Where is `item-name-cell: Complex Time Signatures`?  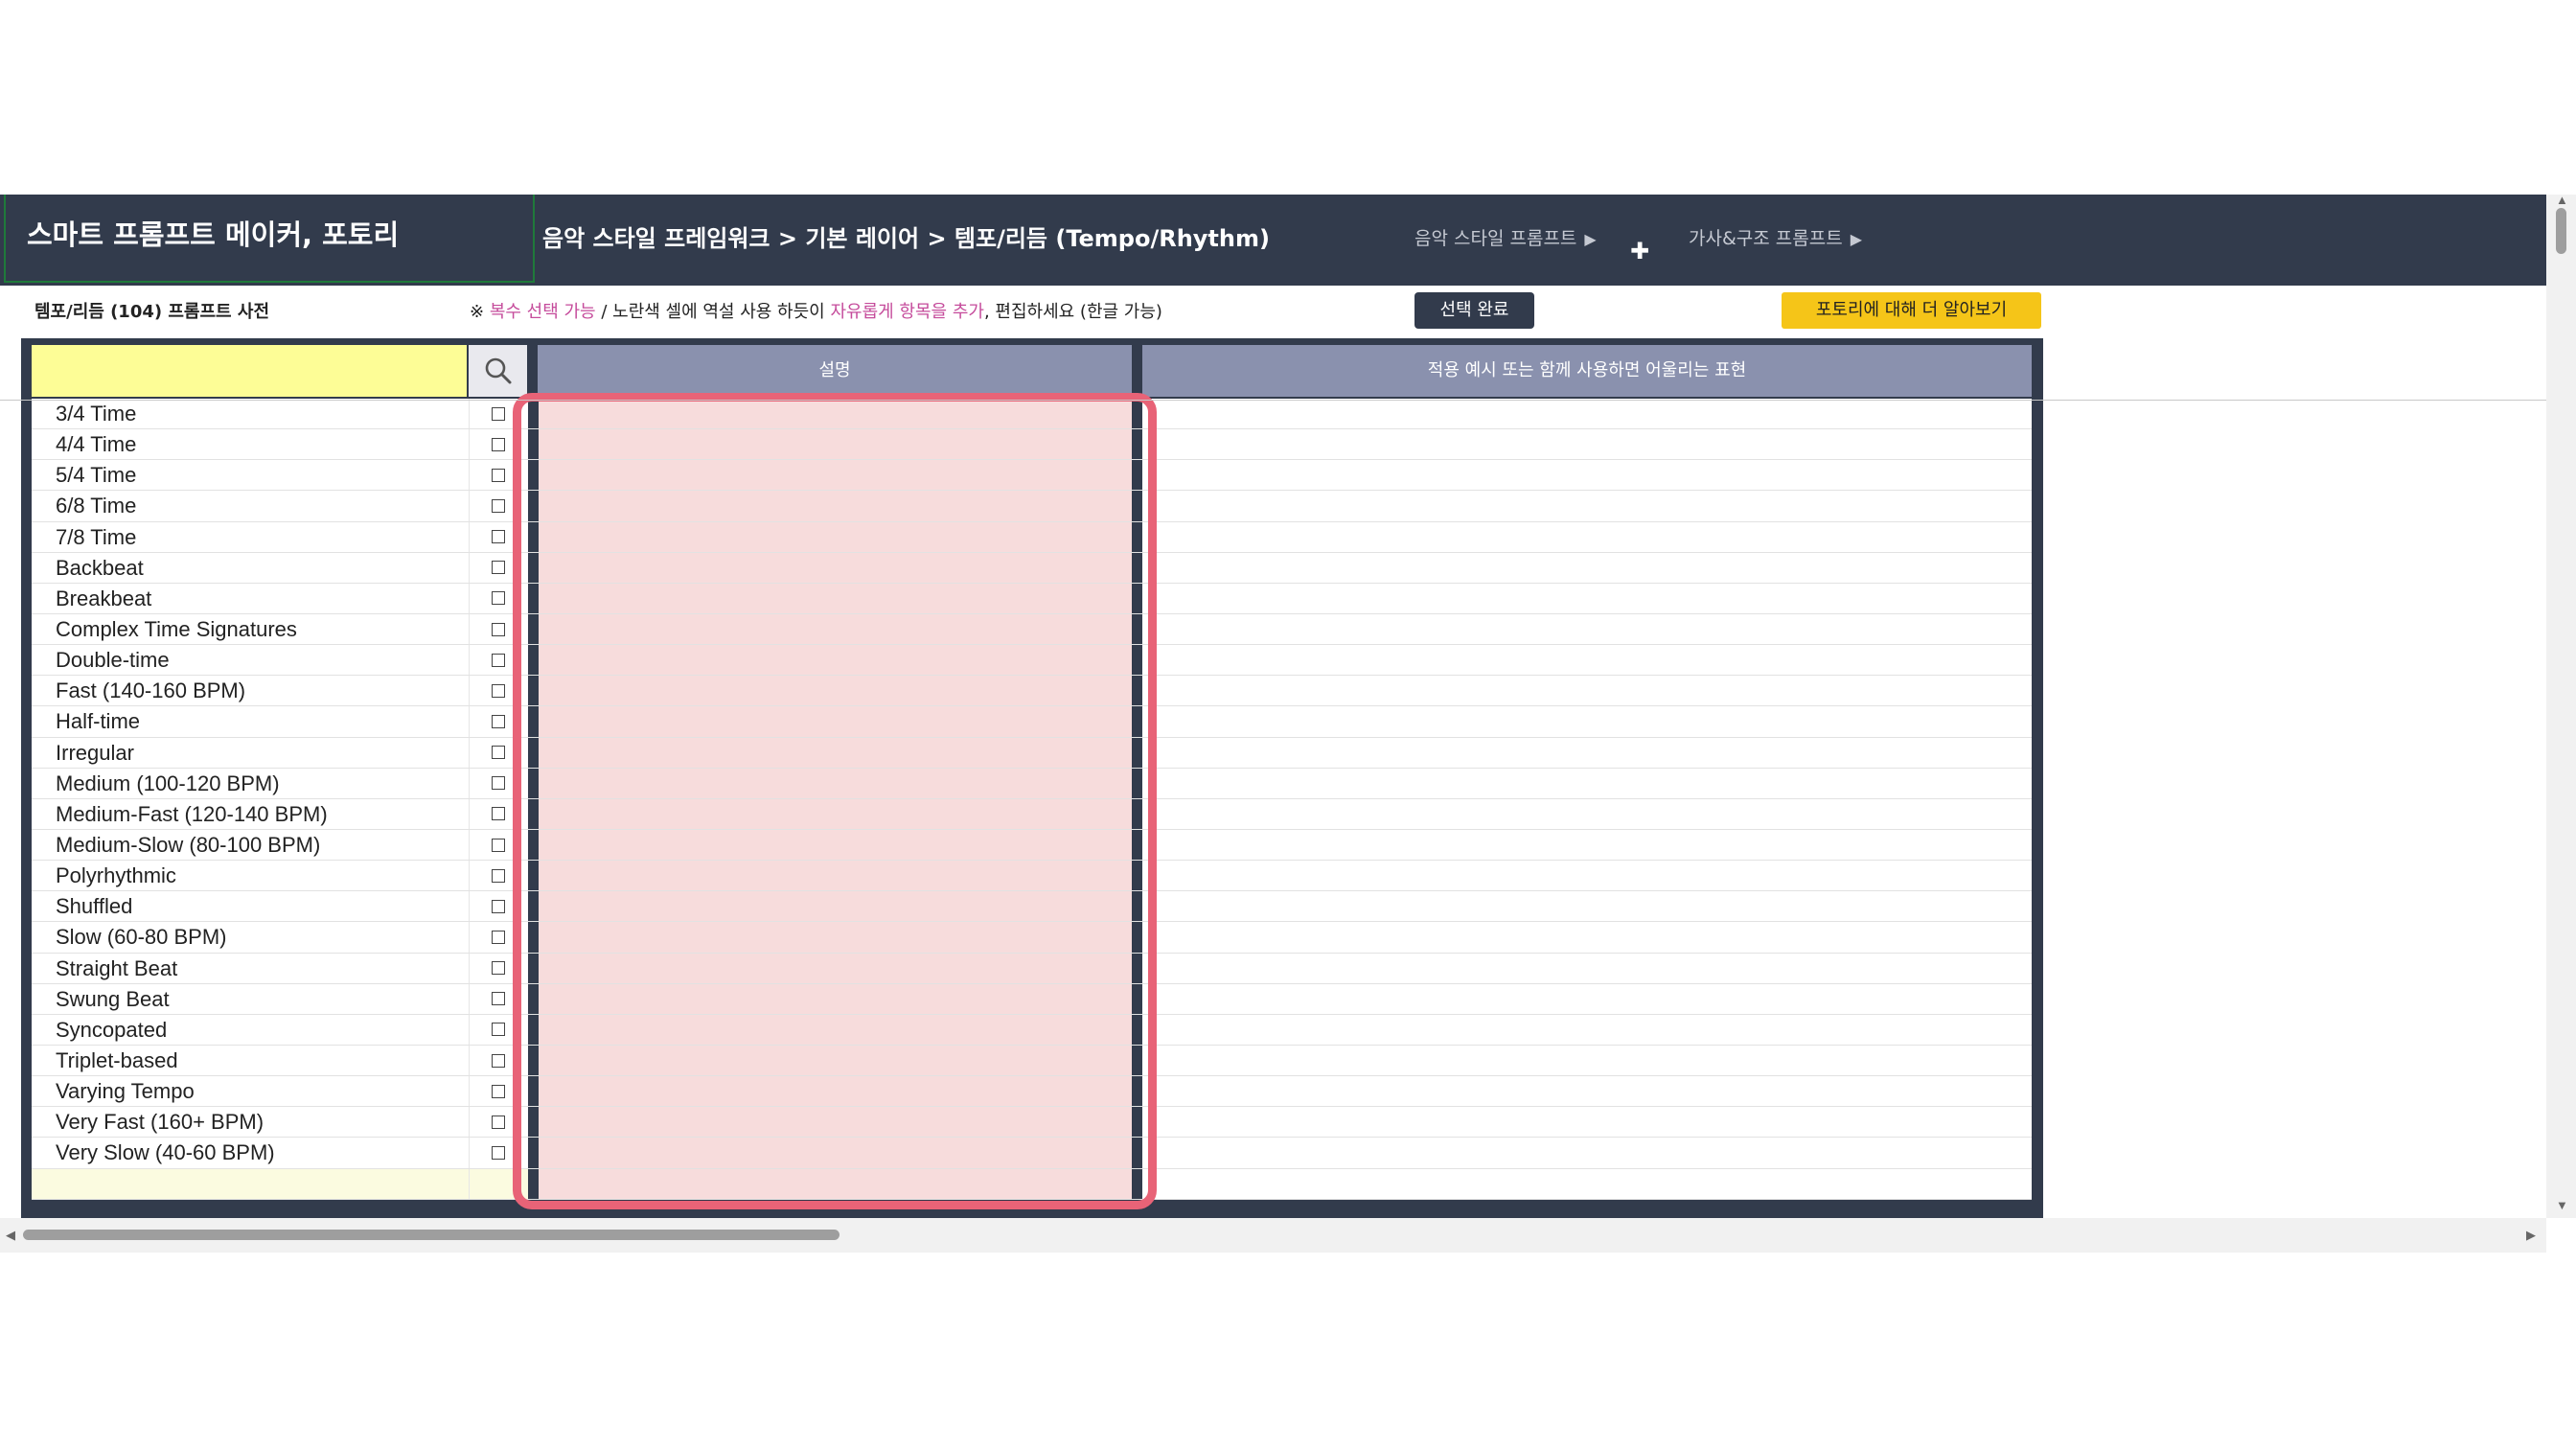
item-name-cell: Complex Time Signatures is located at coordinates (250, 629).